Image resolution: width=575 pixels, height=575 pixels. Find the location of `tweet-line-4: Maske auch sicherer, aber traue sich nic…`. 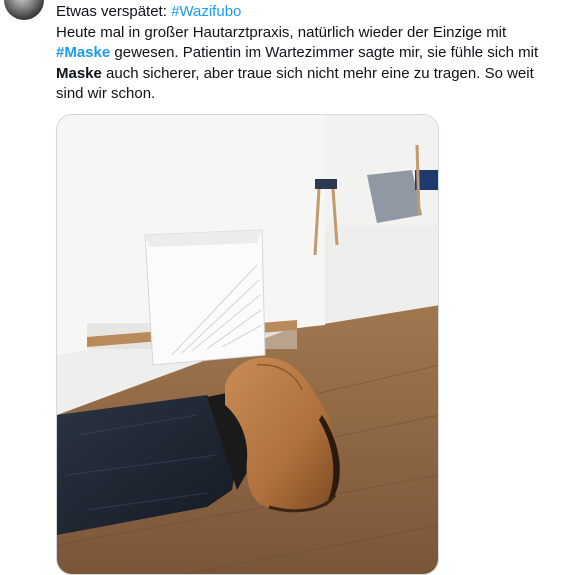

tweet-line-4: Maske auch sicherer, aber traue sich nic… is located at coordinates (311, 74).